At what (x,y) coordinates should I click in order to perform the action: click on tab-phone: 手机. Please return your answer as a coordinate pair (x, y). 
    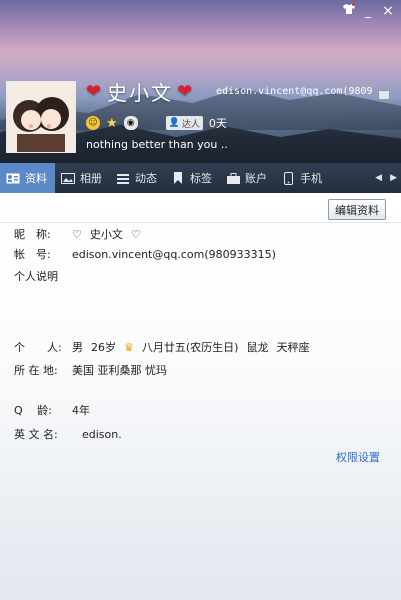
    Looking at the image, I should click on (302, 178).